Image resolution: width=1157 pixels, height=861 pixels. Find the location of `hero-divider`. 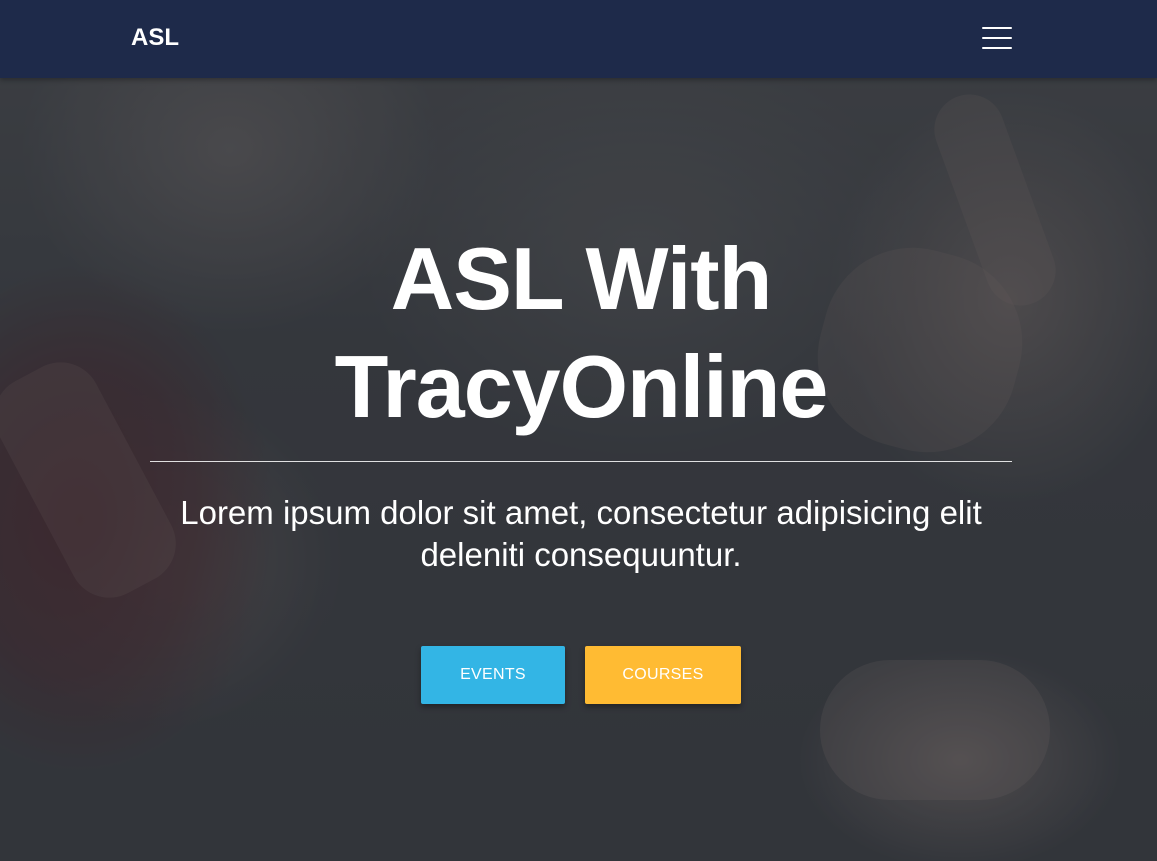

hero-divider is located at coordinates (581, 461).